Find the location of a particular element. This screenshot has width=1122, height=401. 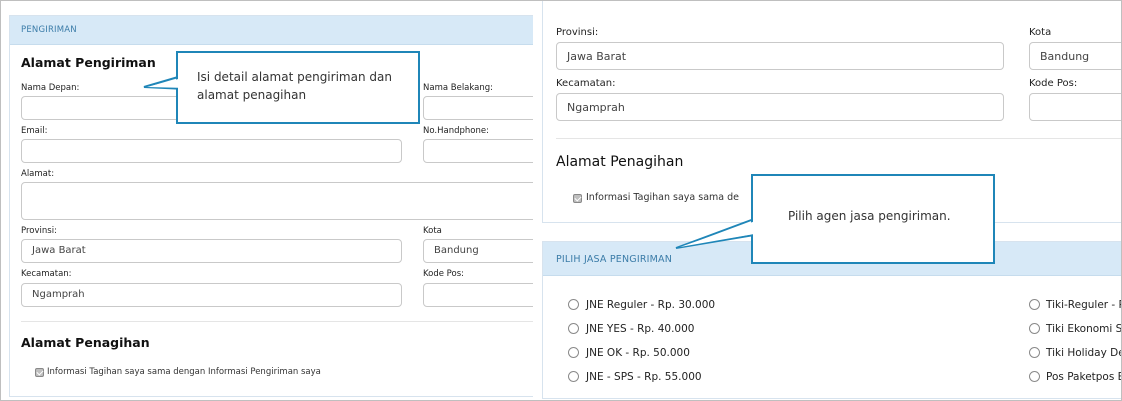

screenshot-gap is located at coordinates (537, 200).